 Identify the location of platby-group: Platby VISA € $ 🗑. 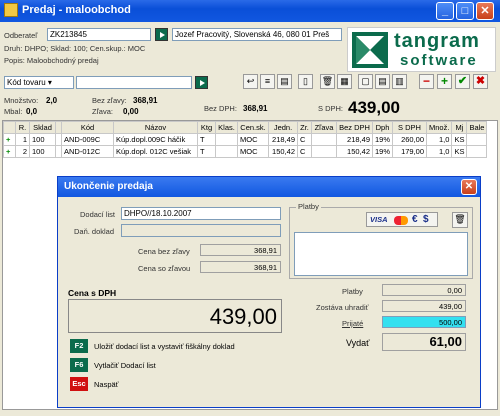
(381, 240).